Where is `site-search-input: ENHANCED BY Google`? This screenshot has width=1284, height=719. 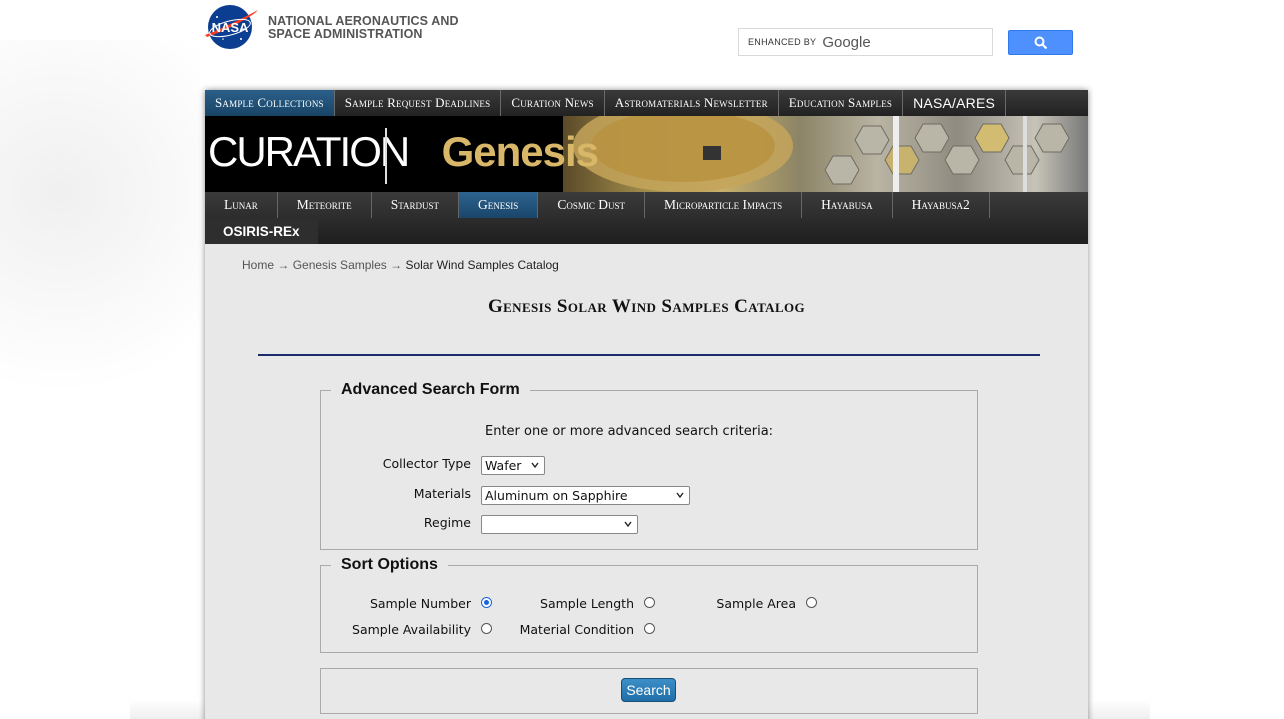
site-search-input: ENHANCED BY Google is located at coordinates (865, 42).